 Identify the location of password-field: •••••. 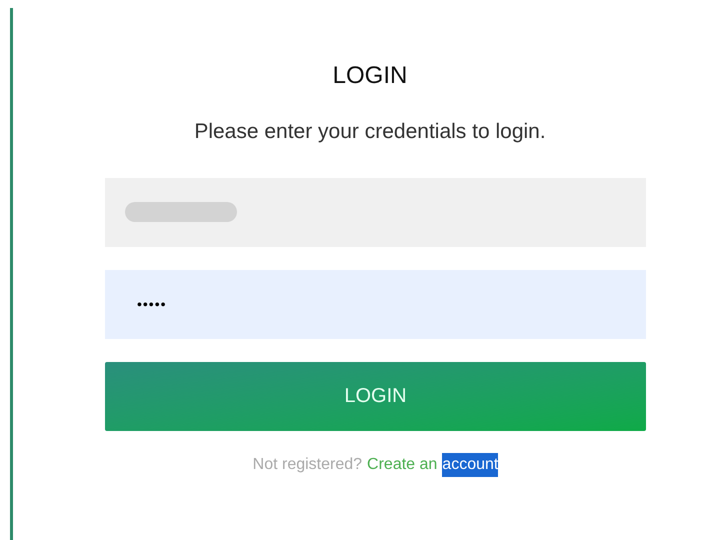
(375, 304).